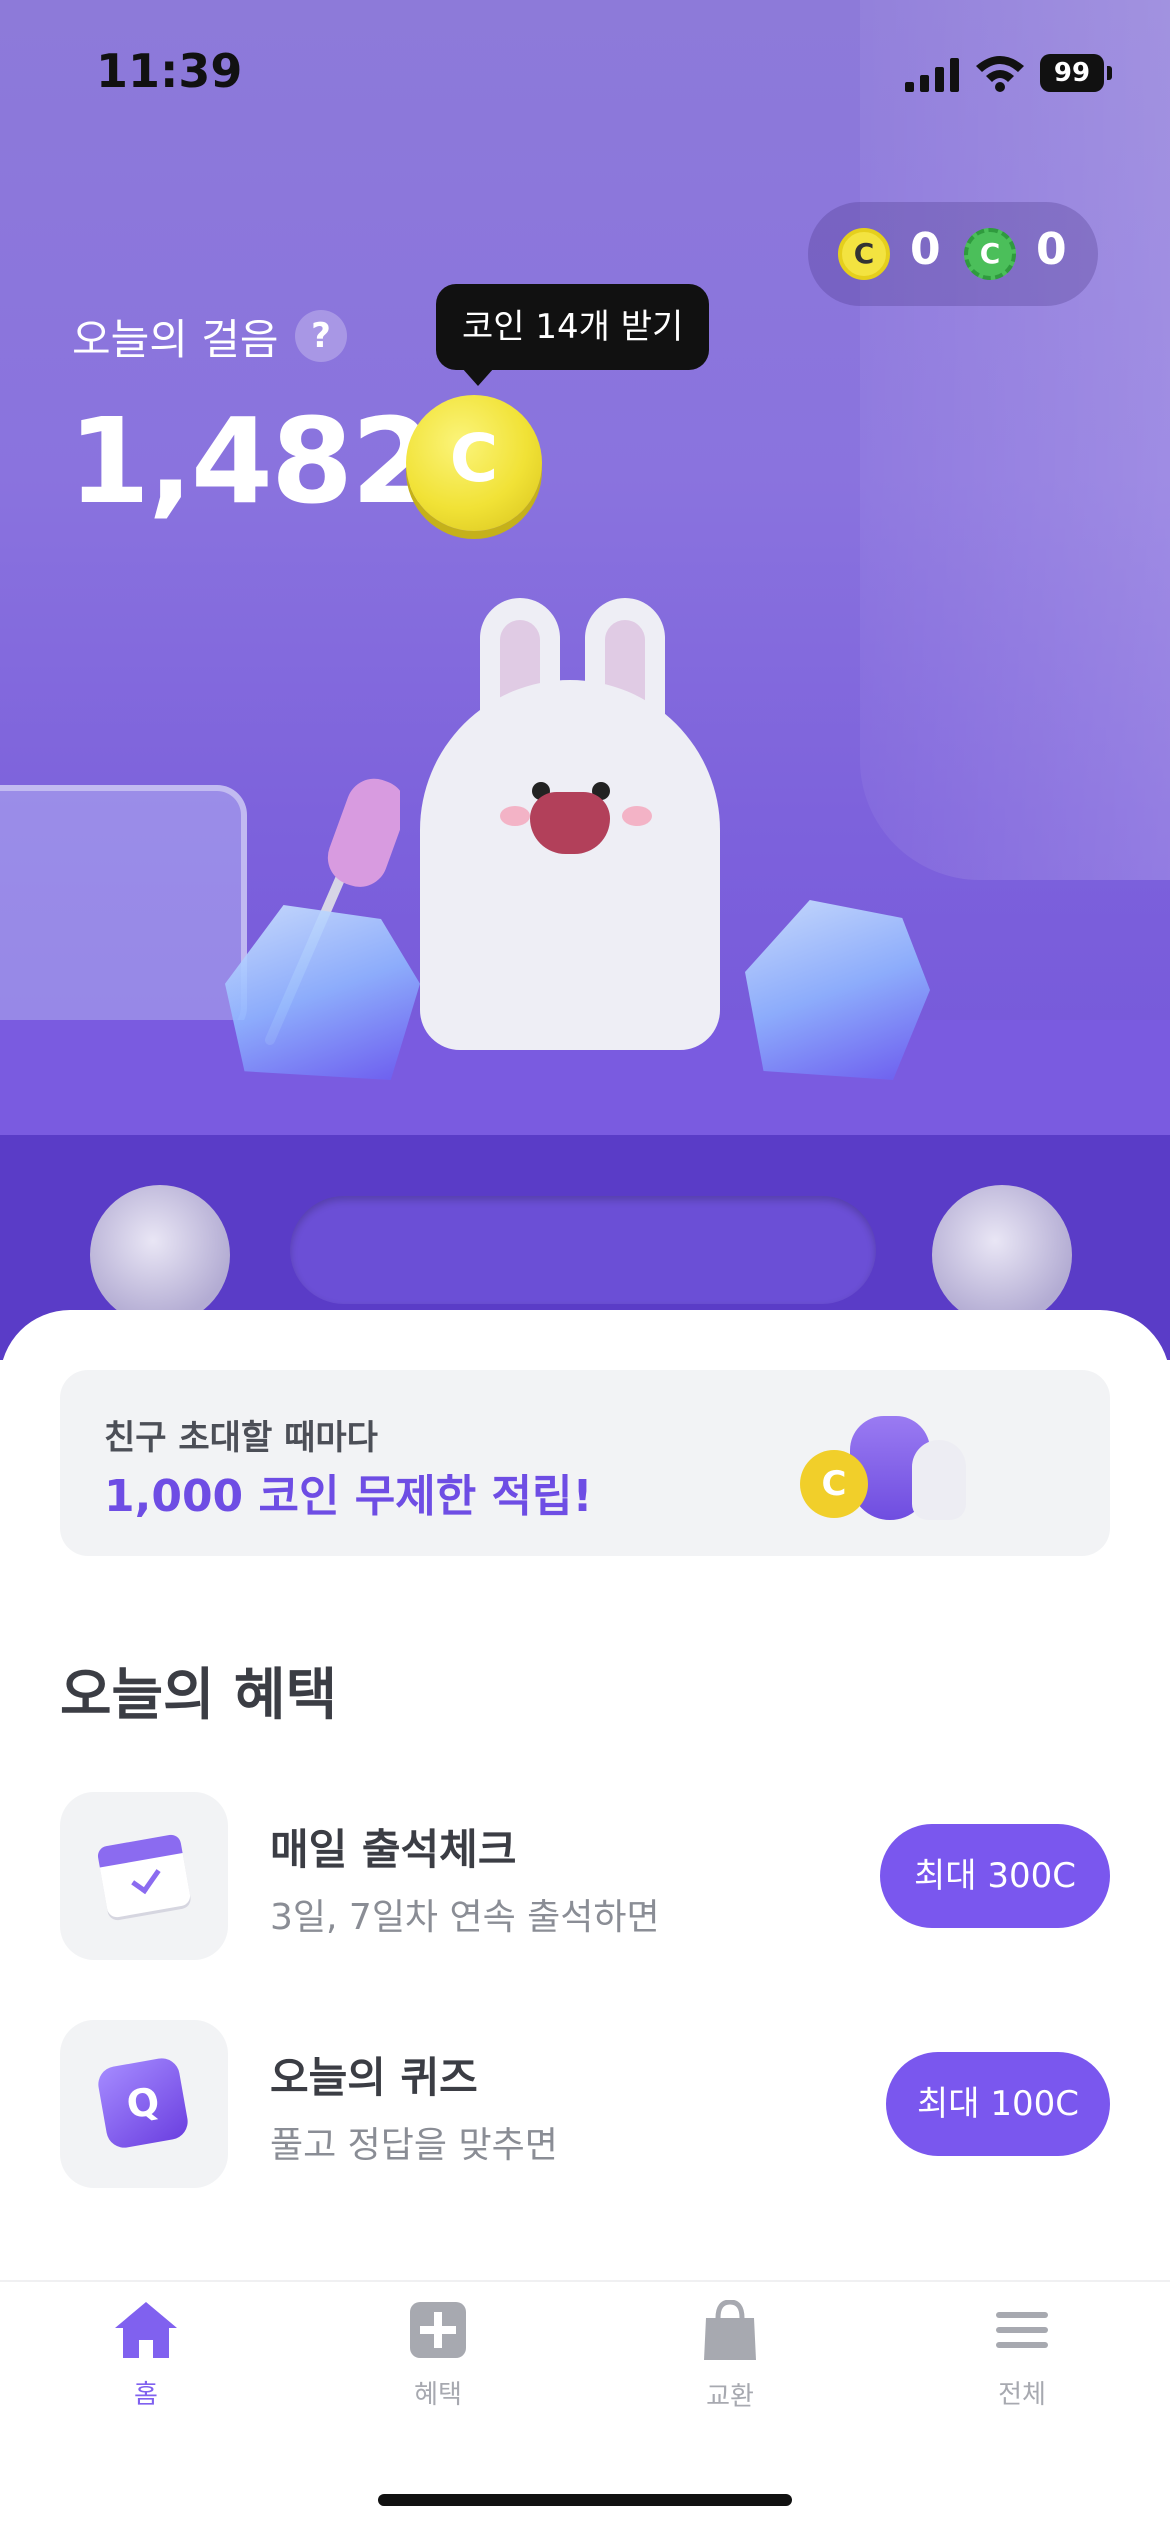 The image size is (1170, 2532). I want to click on yellow-coin-icon: C, so click(864, 254).